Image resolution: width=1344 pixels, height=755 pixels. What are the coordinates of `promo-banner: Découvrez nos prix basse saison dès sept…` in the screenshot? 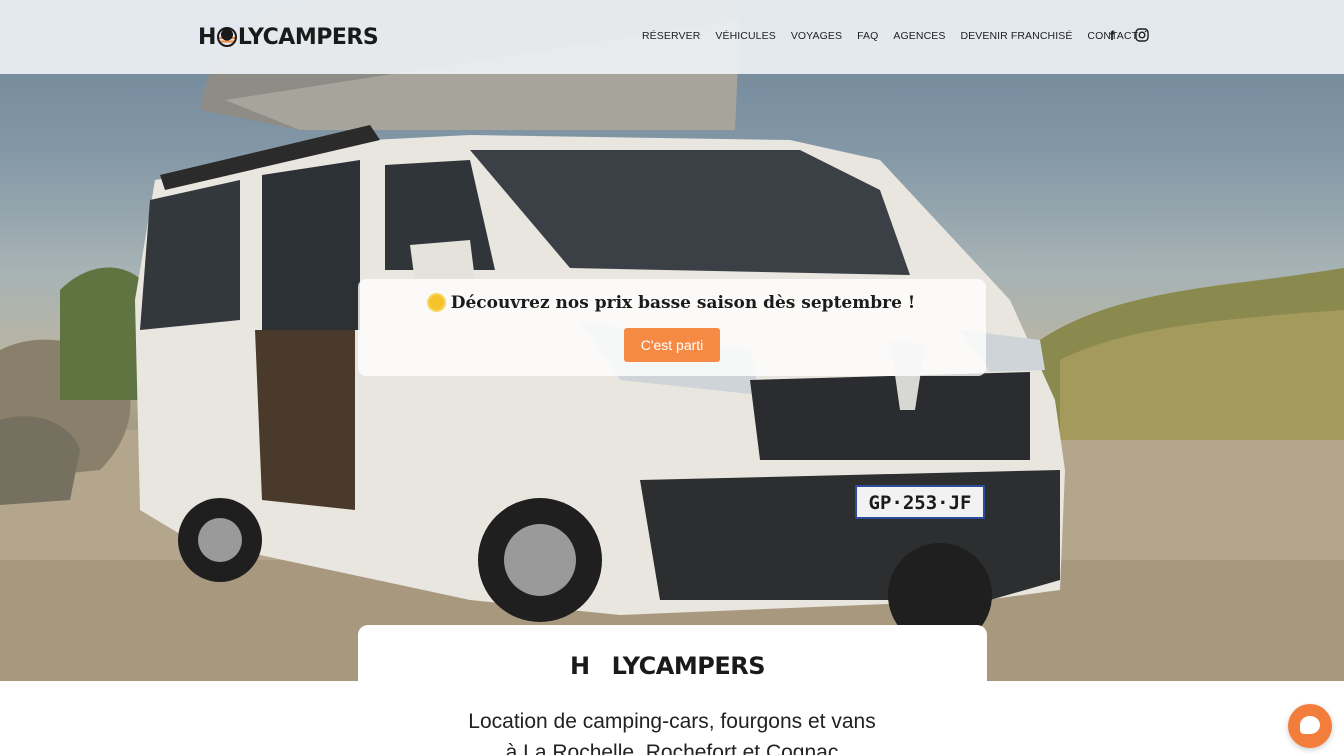 It's located at (672, 327).